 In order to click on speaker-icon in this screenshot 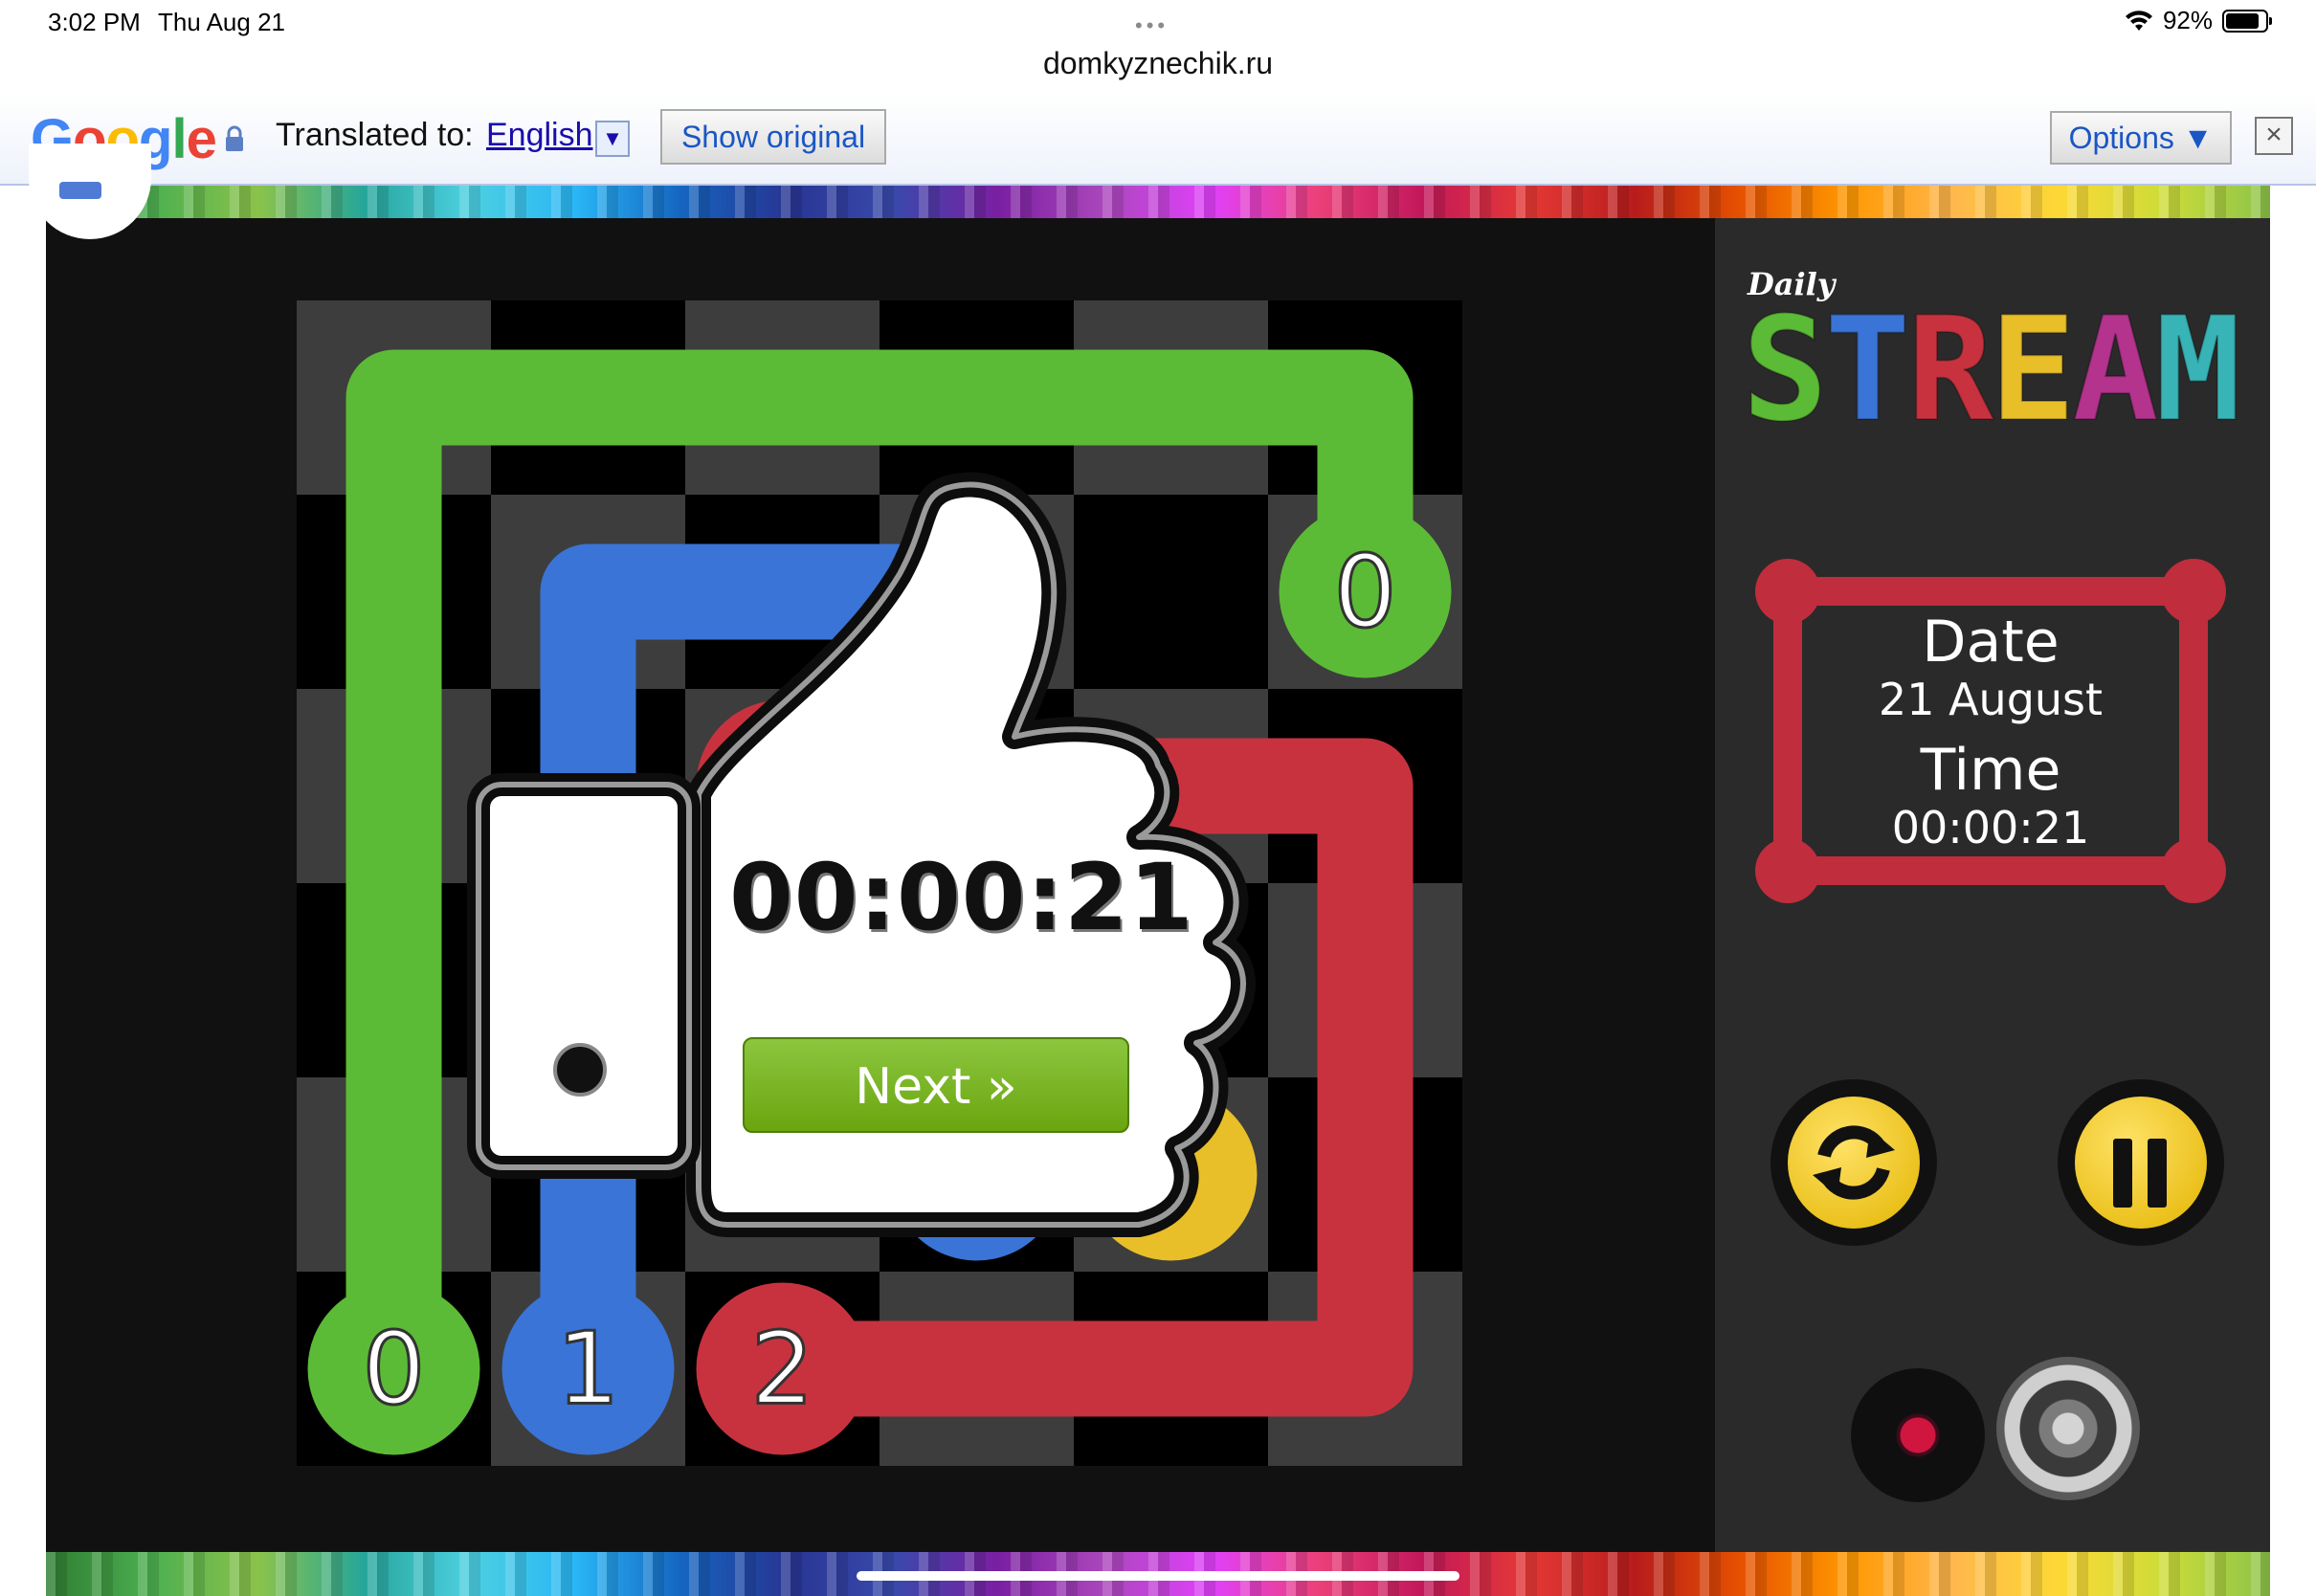, I will do `click(2068, 1429)`.